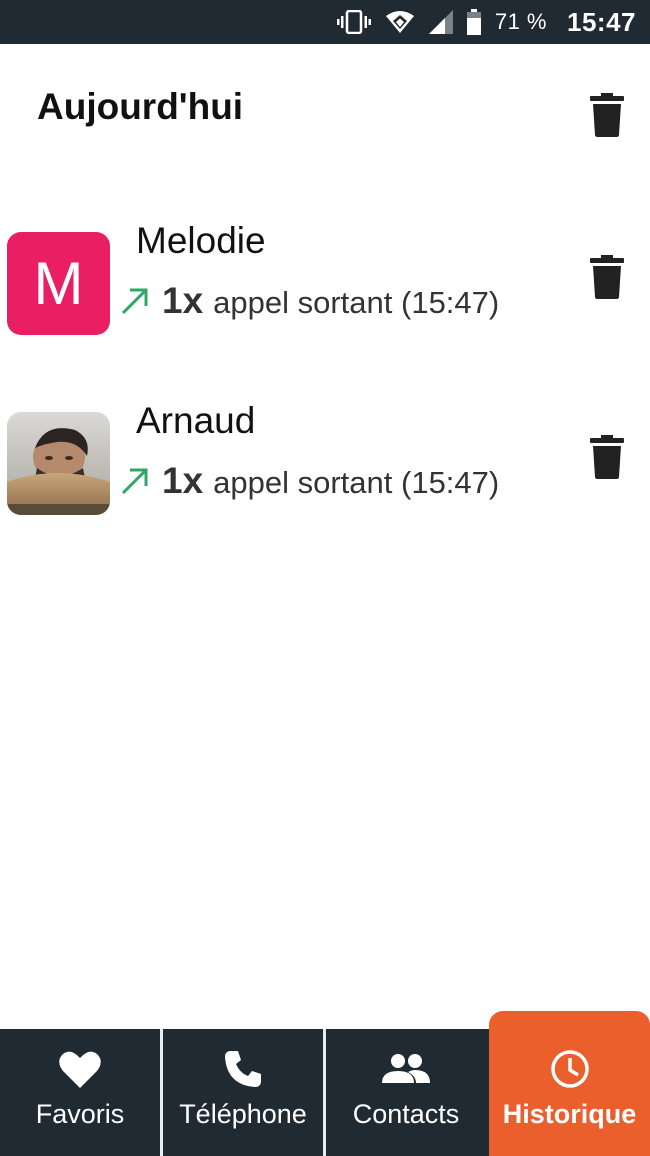  I want to click on heart-icon, so click(80, 1069).